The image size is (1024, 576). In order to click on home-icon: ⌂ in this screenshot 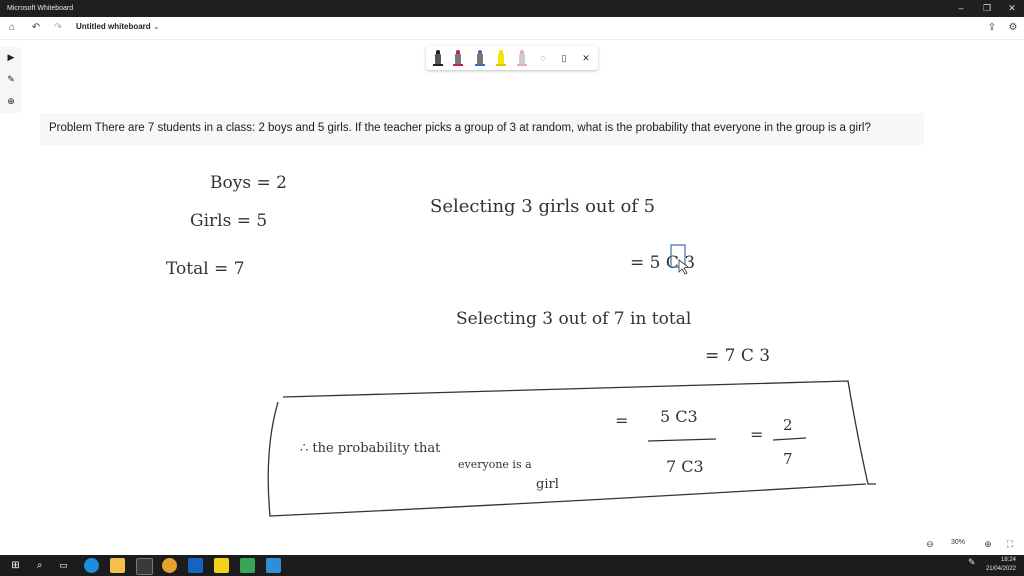, I will do `click(12, 28)`.